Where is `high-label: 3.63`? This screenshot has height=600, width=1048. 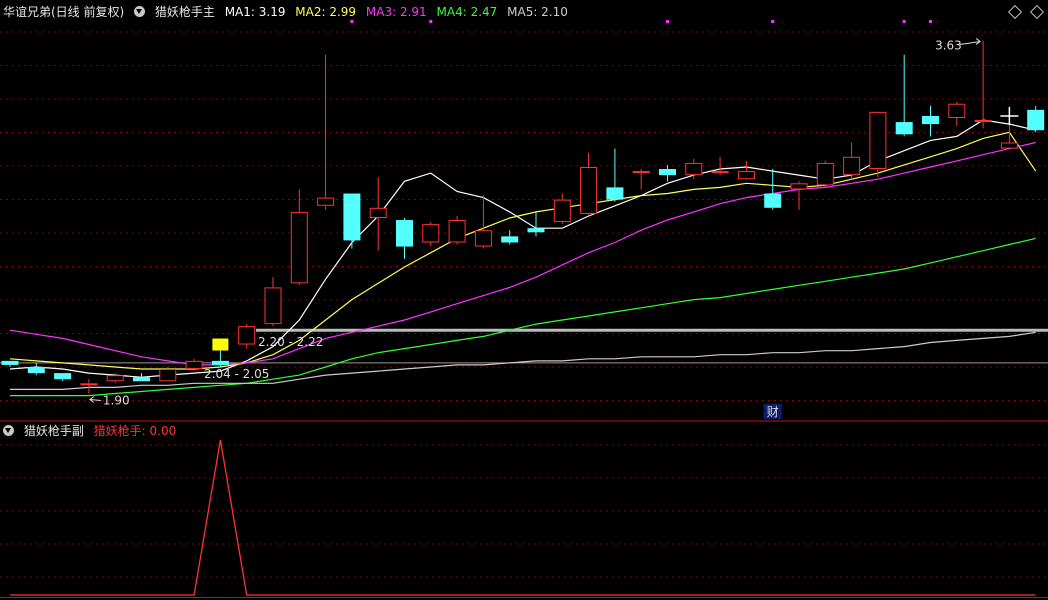
high-label: 3.63 is located at coordinates (948, 45).